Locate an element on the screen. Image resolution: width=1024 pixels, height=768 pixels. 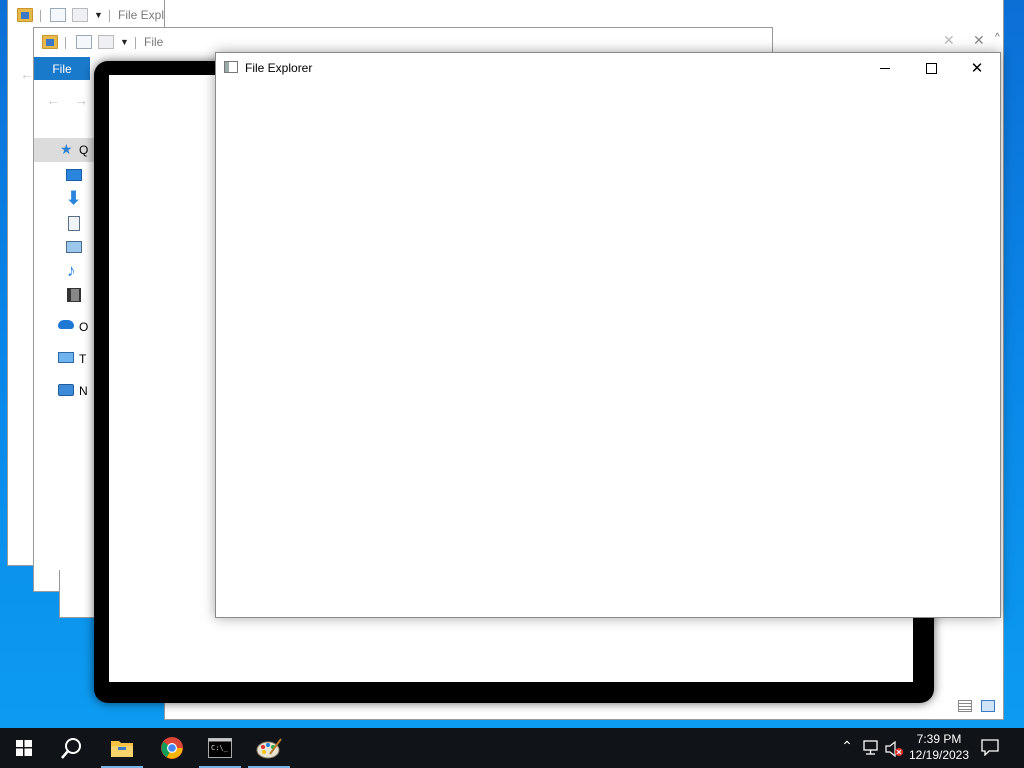
terminal-icon: C:\_ is located at coordinates (220, 748).